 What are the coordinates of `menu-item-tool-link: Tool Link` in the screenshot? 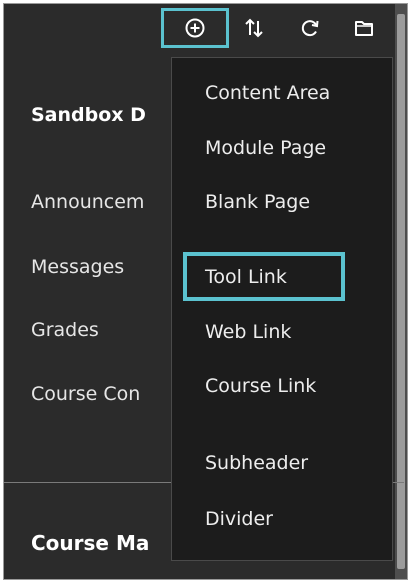 It's located at (246, 277).